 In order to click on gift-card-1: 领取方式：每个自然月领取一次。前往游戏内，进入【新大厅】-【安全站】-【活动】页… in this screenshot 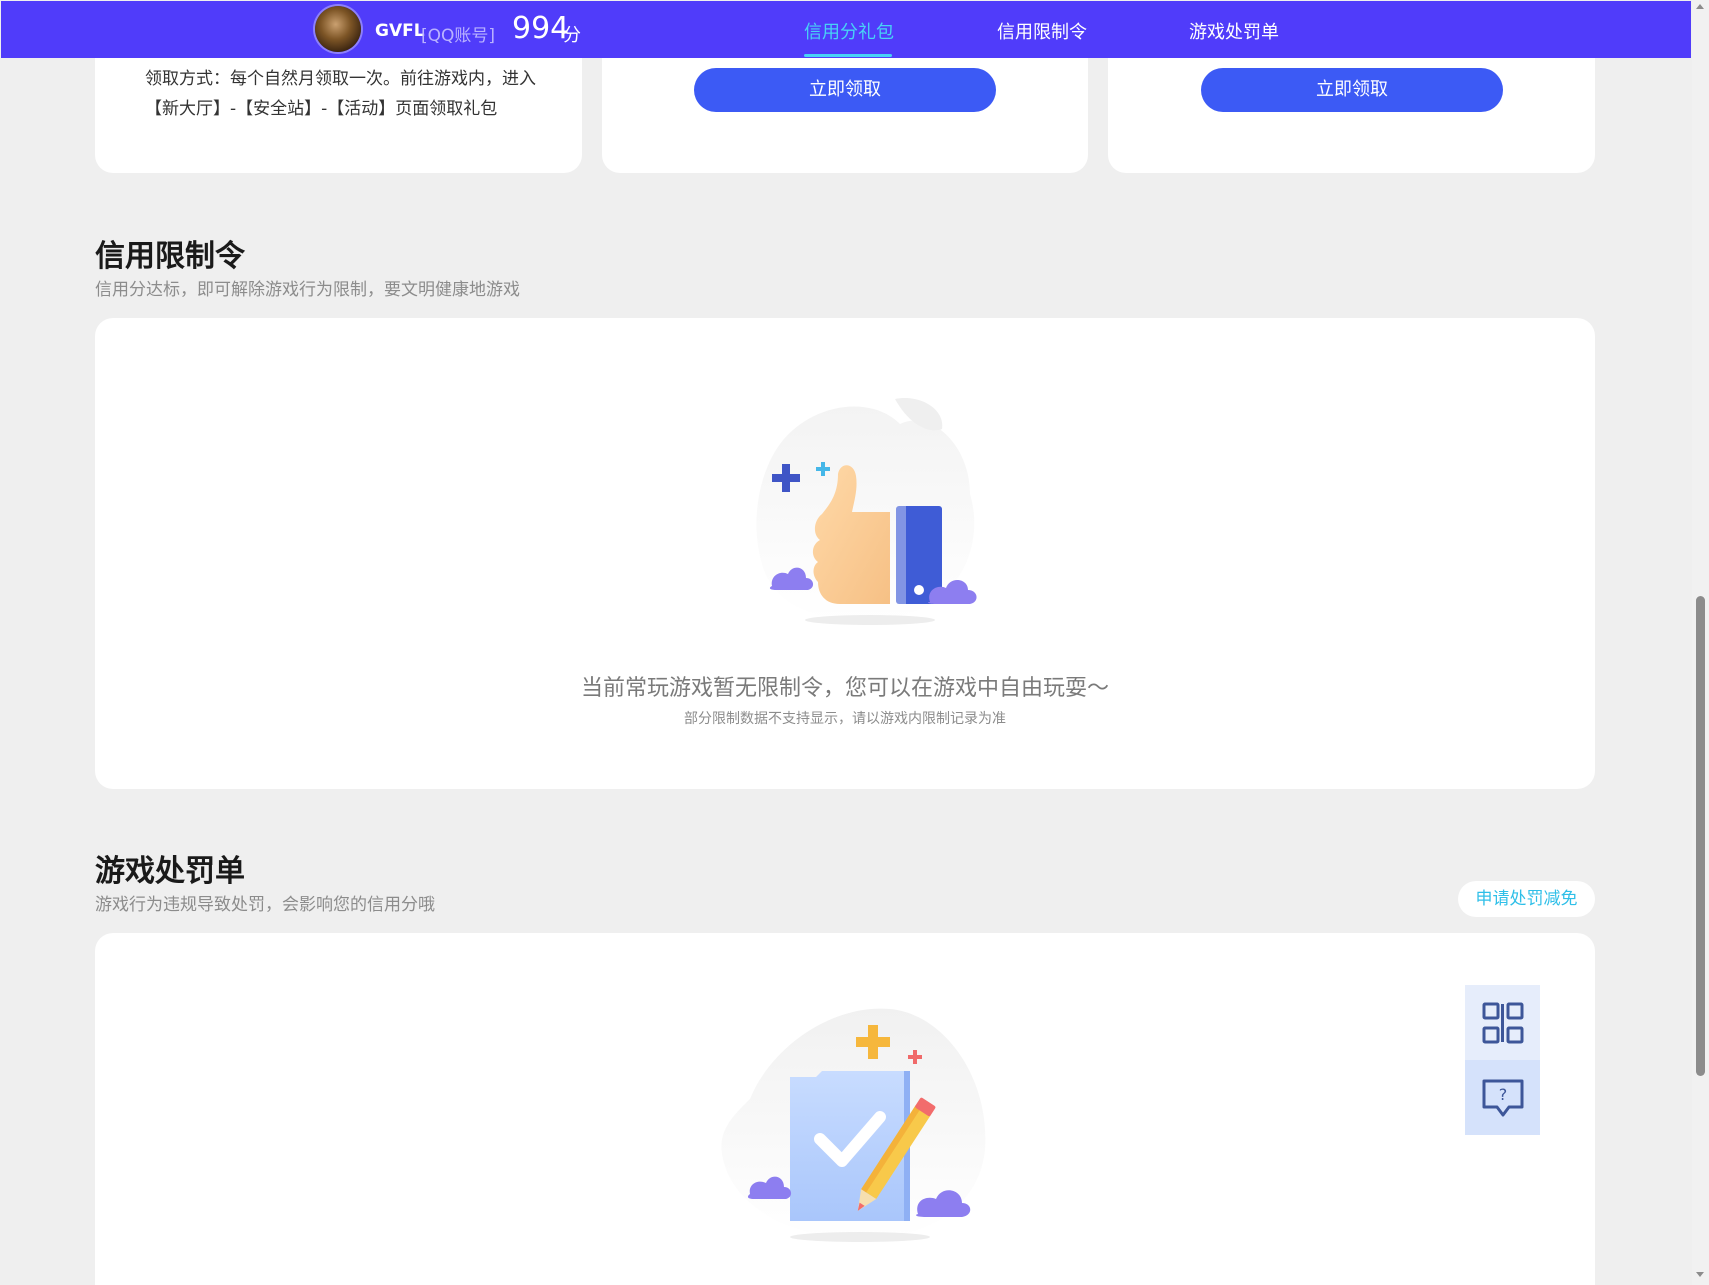, I will do `click(338, 115)`.